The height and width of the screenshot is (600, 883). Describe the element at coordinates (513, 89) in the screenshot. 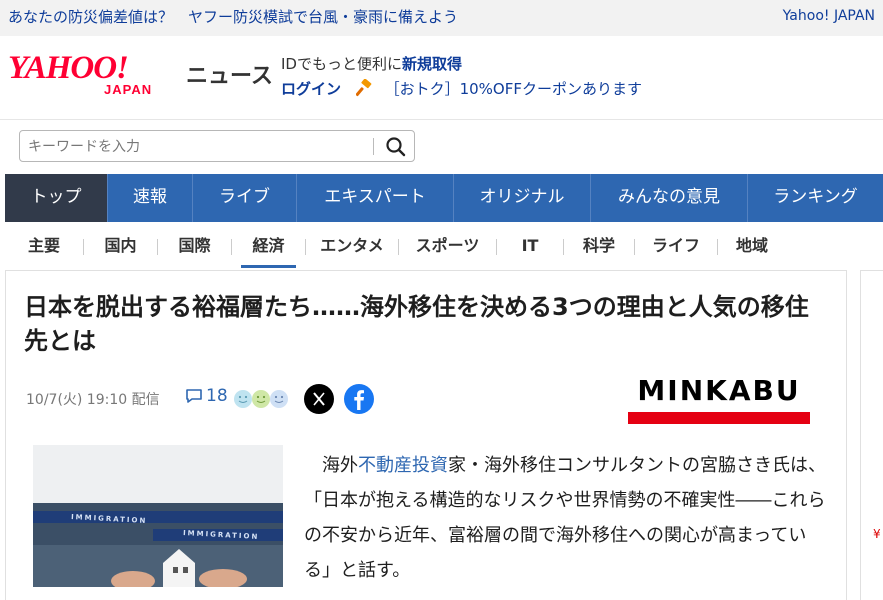

I see `coupon-link: ［おトク］10%OFFクーポンあります` at that location.